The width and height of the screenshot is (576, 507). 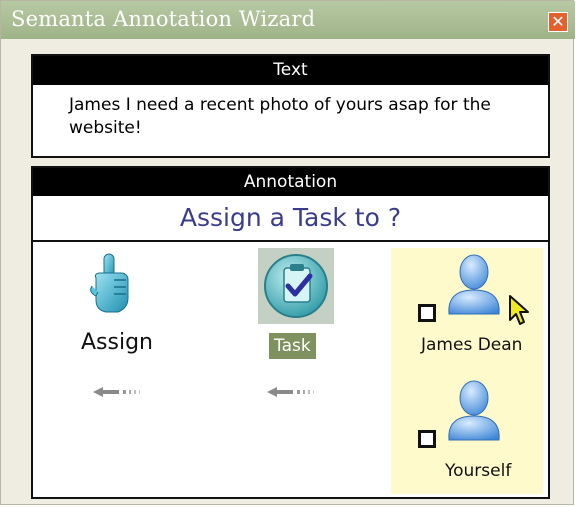 What do you see at coordinates (427, 439) in the screenshot?
I see `yourself-checkbox` at bounding box center [427, 439].